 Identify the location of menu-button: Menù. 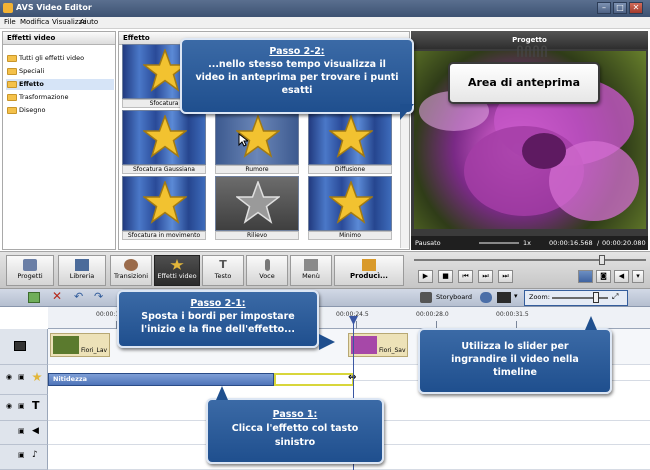
(311, 270).